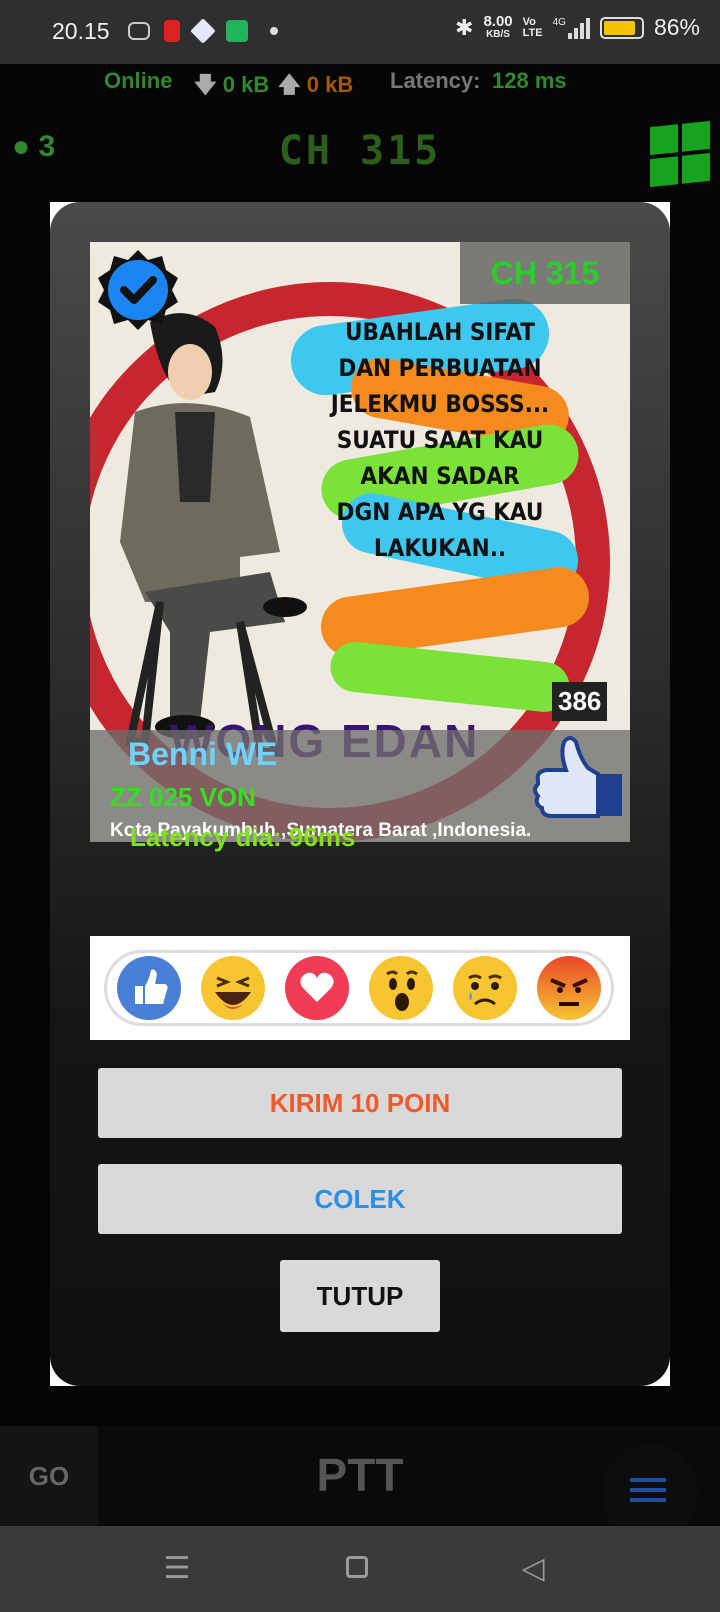  What do you see at coordinates (360, 32) in the screenshot?
I see `status-bar: 20.15 ✱ 8.00 KB/S Vo LTE 4G 86%` at bounding box center [360, 32].